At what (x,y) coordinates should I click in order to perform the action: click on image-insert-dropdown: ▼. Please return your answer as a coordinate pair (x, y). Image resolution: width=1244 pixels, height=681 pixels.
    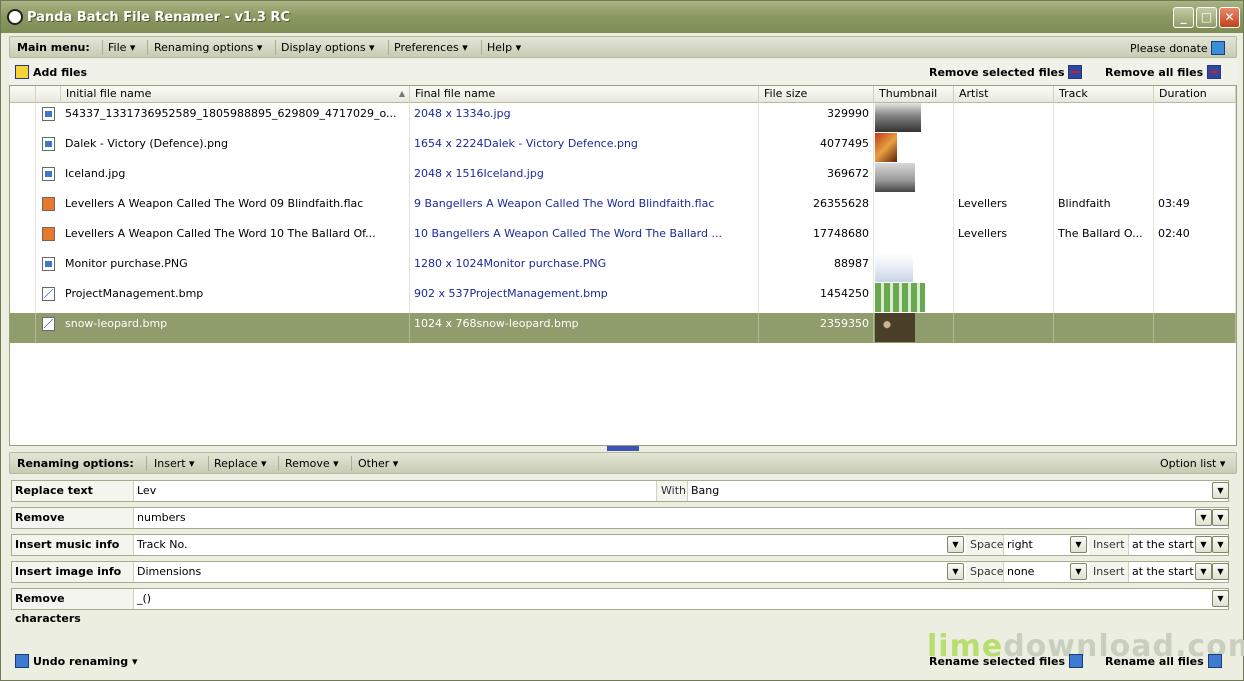
    Looking at the image, I should click on (1203, 571).